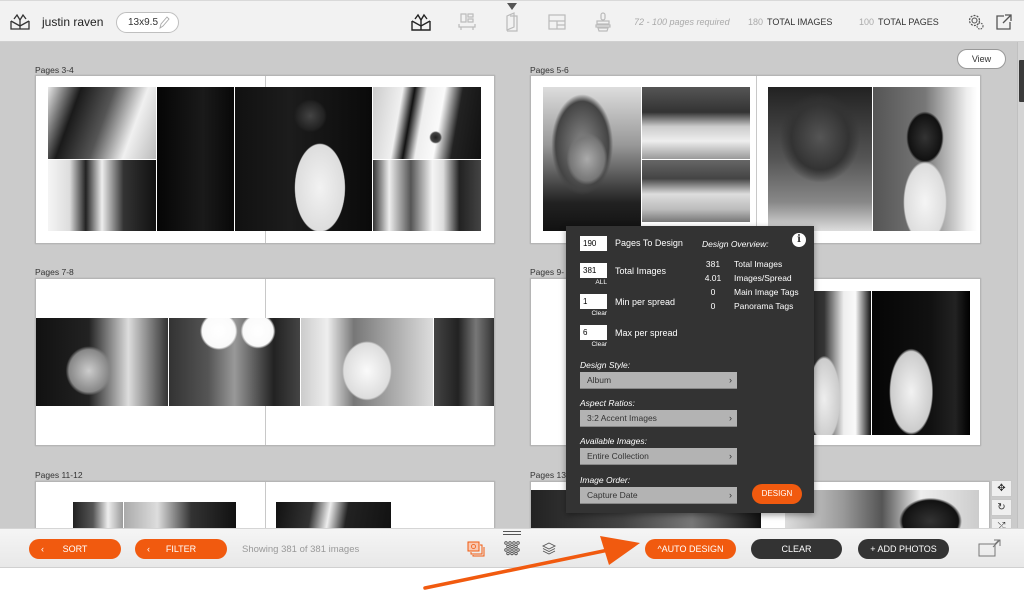 Image resolution: width=1024 pixels, height=603 pixels. I want to click on photo-lapel-pin, so click(427, 123).